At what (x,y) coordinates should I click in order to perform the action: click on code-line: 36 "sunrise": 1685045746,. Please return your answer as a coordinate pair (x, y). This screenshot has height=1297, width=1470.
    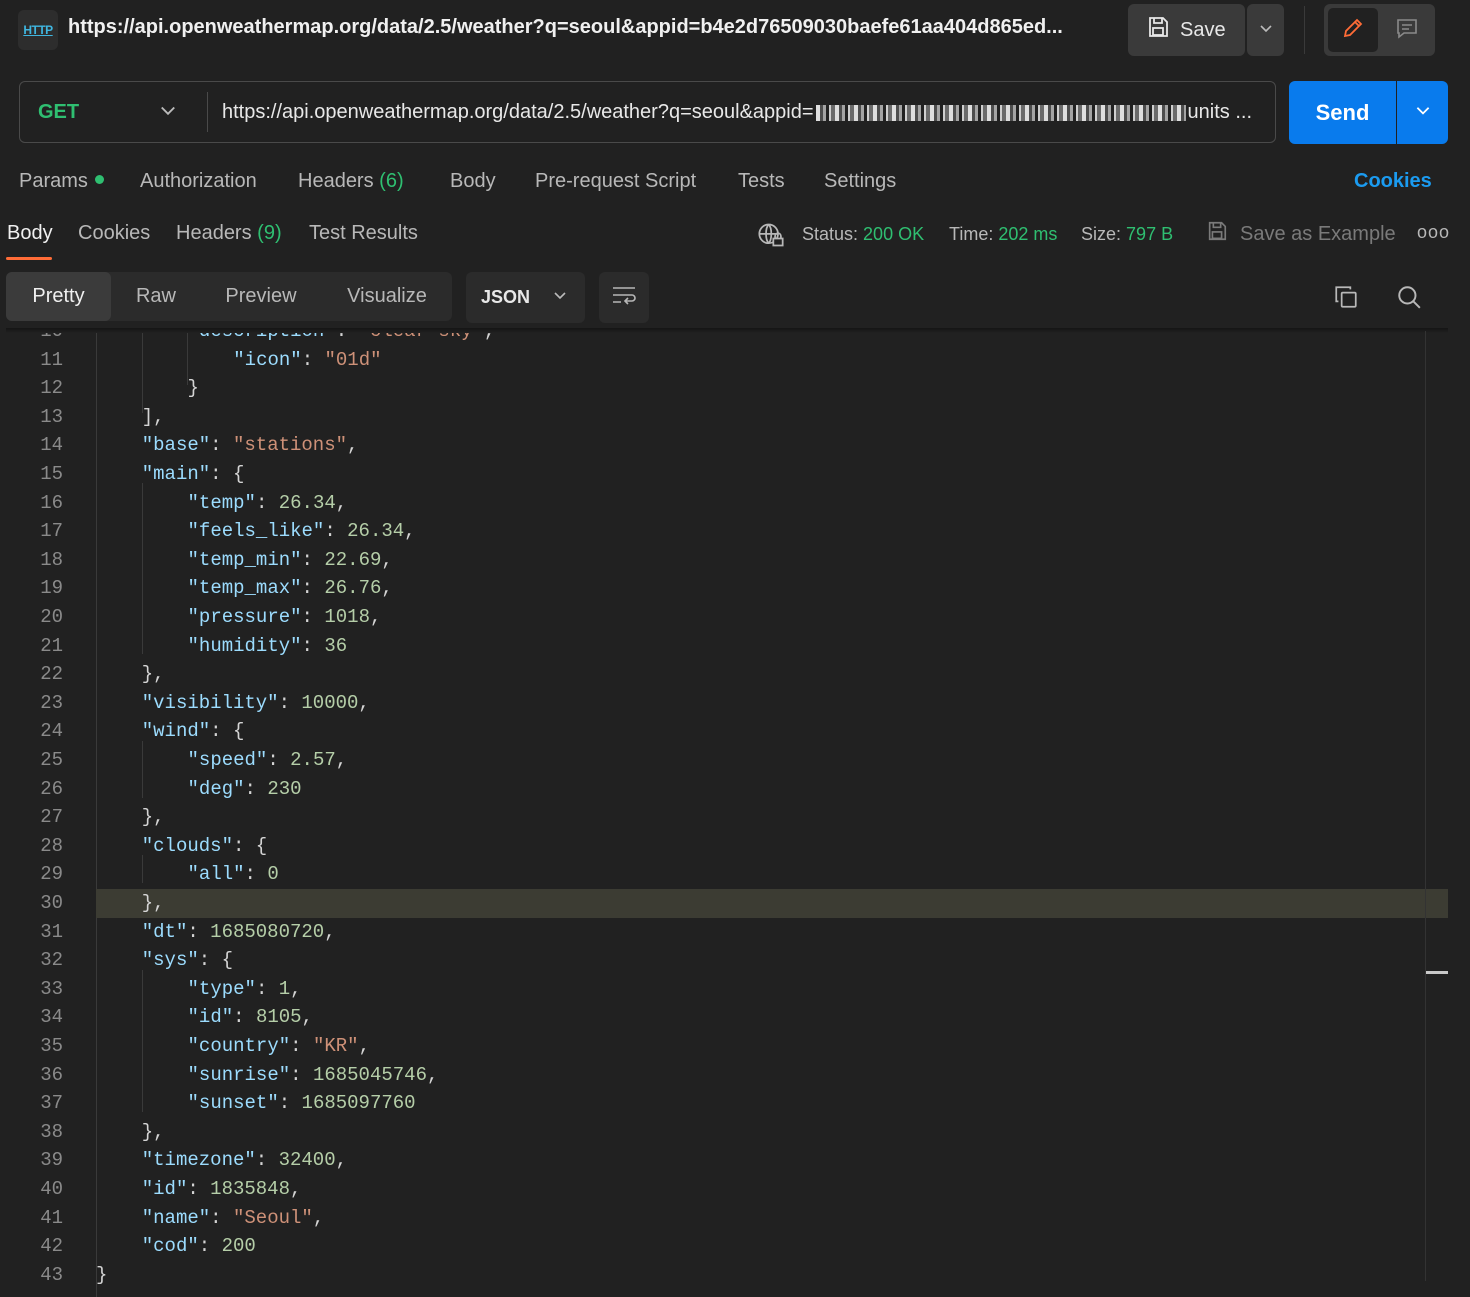
    Looking at the image, I should click on (724, 1075).